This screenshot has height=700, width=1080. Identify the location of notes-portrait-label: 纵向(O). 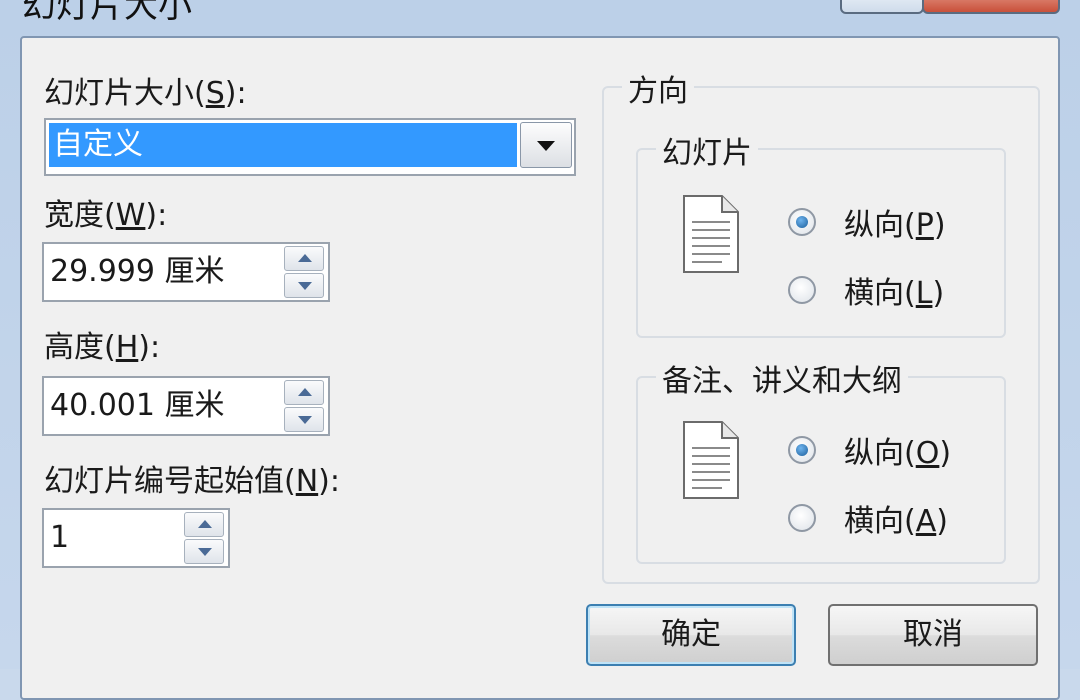
(897, 450).